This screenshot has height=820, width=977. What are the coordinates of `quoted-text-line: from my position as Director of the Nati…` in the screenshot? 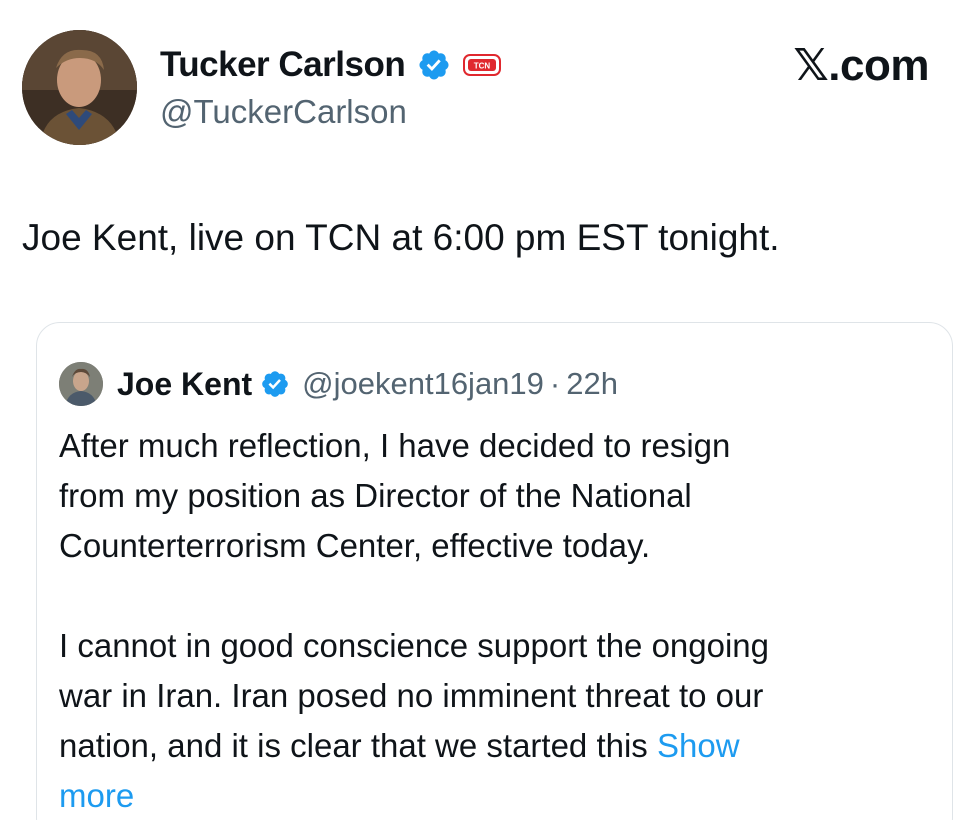 It's located at (375, 495).